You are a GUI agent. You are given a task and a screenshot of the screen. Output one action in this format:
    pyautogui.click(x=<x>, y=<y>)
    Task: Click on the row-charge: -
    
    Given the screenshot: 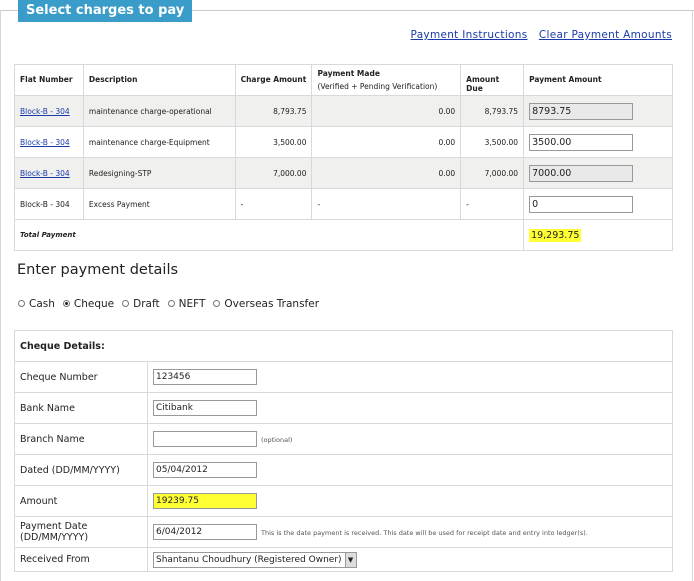 What is the action you would take?
    pyautogui.click(x=273, y=204)
    